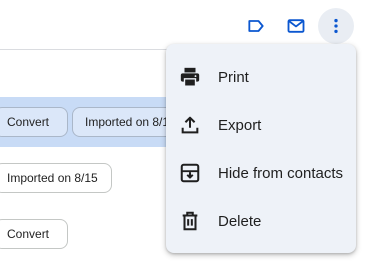 This screenshot has height=272, width=374. Describe the element at coordinates (56, 178) in the screenshot. I see `imported-chip: Imported on 8/15` at that location.